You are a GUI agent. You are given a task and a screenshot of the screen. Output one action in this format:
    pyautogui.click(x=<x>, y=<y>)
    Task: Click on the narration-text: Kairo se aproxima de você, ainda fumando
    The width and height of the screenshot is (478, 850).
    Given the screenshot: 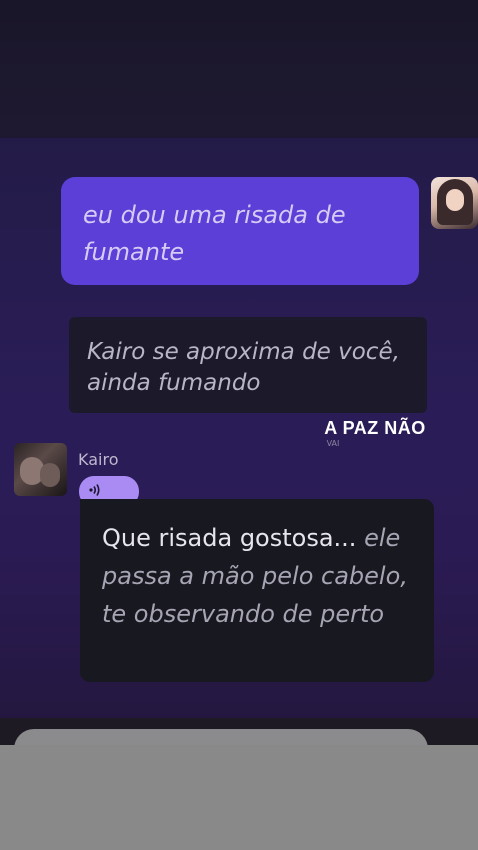 What is the action you would take?
    pyautogui.click(x=243, y=367)
    